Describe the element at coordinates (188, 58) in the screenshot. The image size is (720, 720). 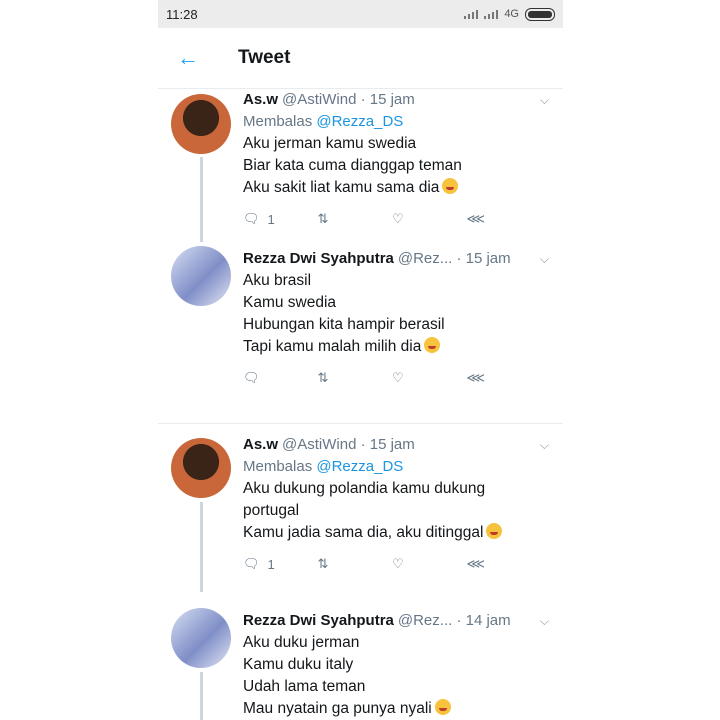
I see `back-arrow-icon: ←` at that location.